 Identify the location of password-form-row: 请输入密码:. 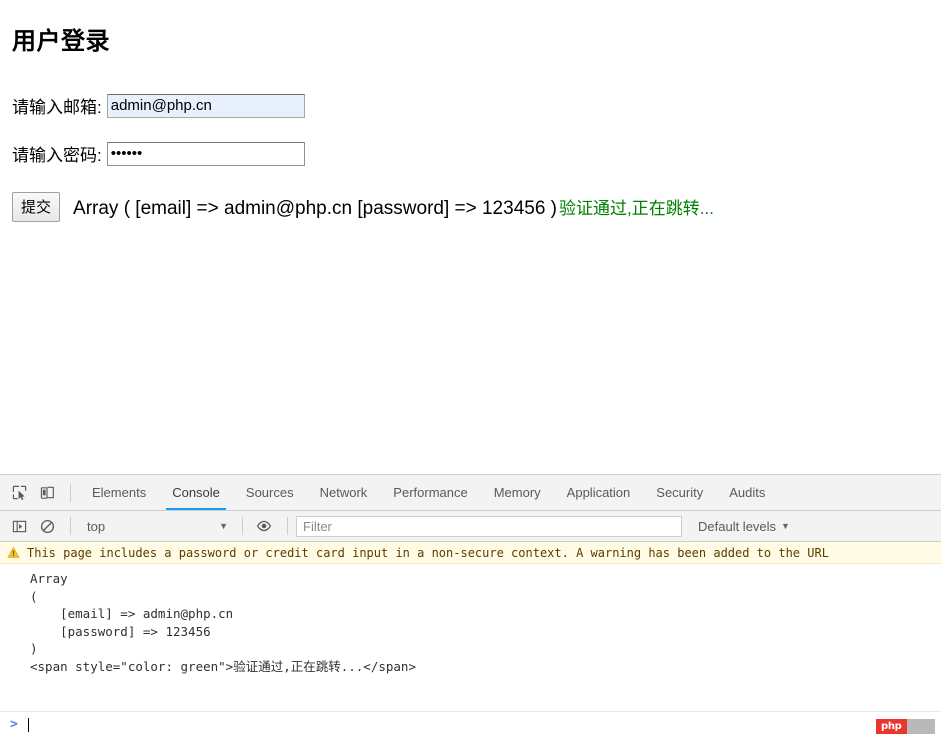
(472, 153).